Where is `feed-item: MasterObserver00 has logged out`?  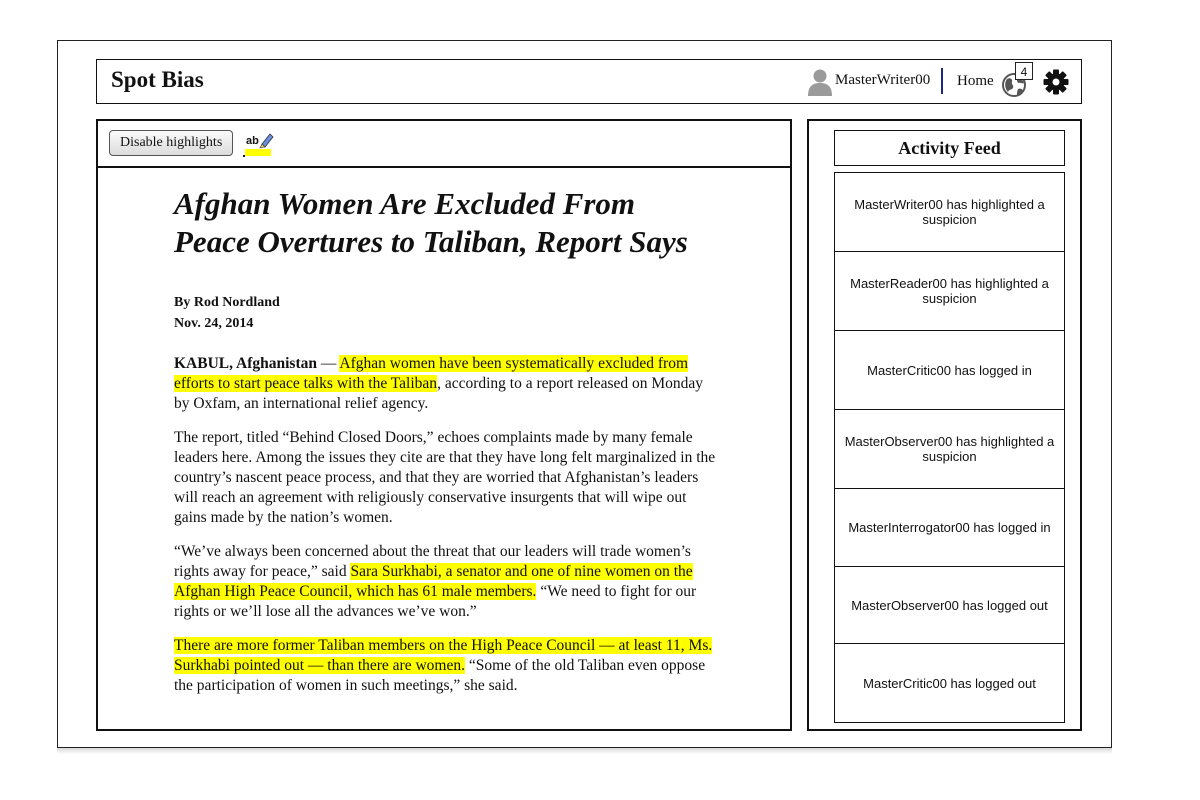 feed-item: MasterObserver00 has logged out is located at coordinates (949, 605).